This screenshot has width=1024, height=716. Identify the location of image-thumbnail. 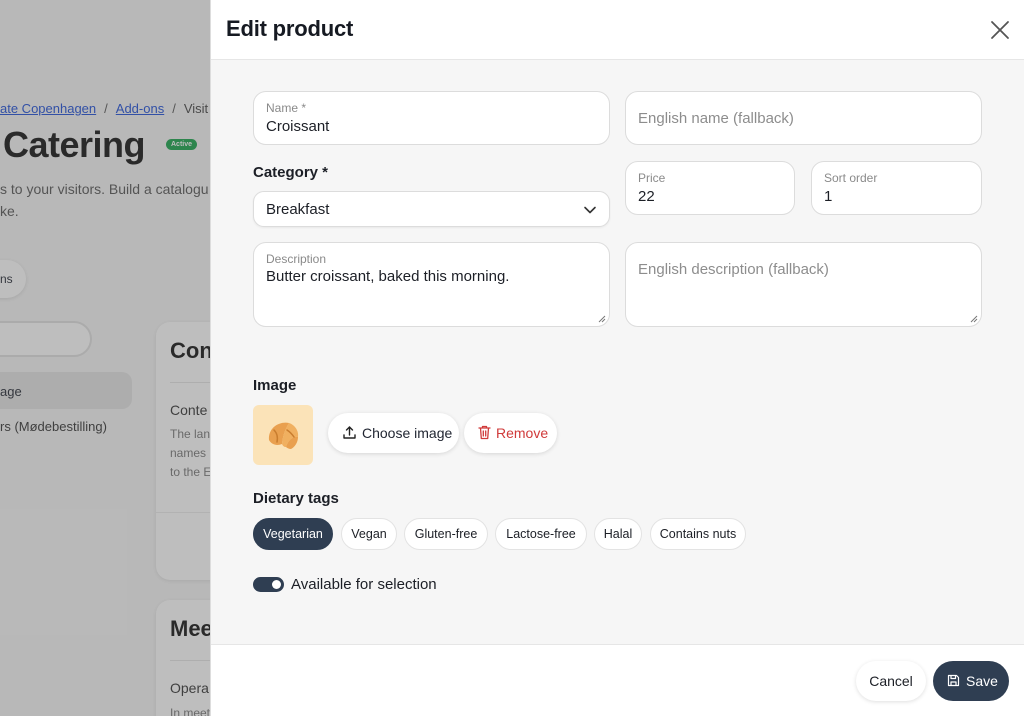
(283, 435).